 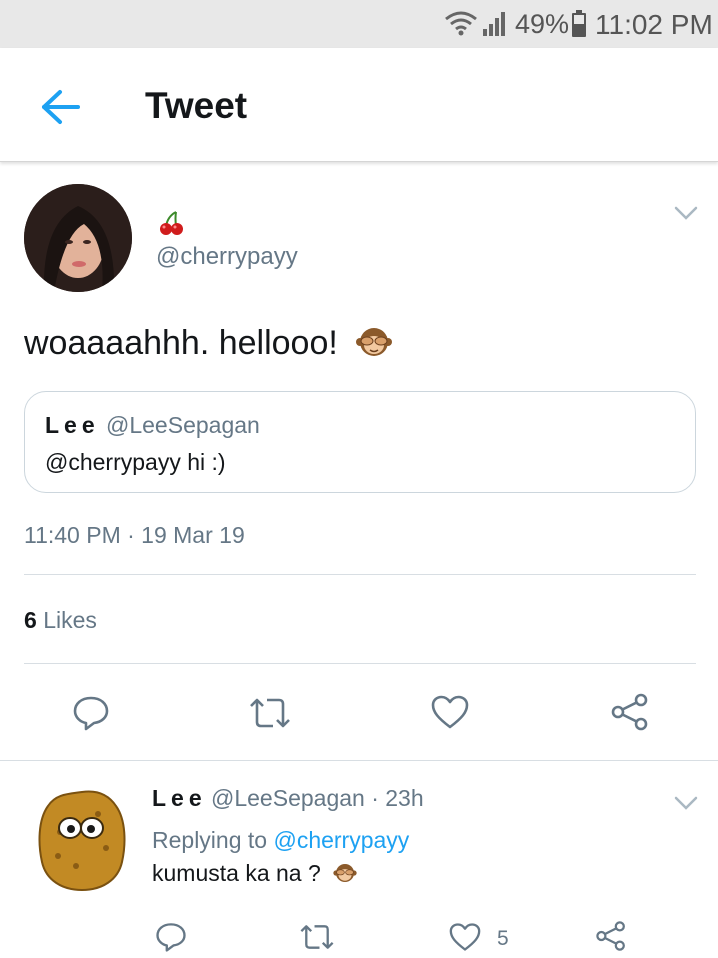 I want to click on tweet-timestamp: 11:40 PM · 19 Mar 19, so click(x=134, y=535).